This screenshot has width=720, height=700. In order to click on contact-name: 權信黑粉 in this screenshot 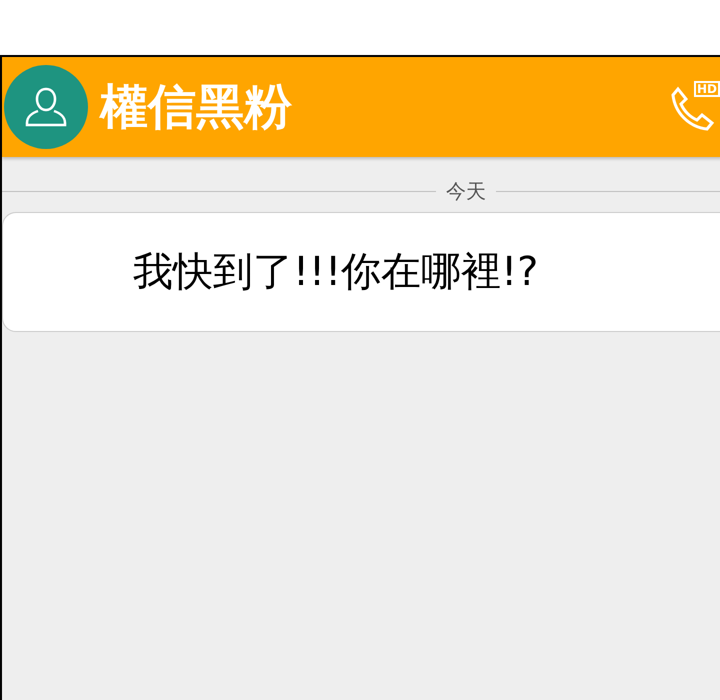, I will do `click(196, 107)`.